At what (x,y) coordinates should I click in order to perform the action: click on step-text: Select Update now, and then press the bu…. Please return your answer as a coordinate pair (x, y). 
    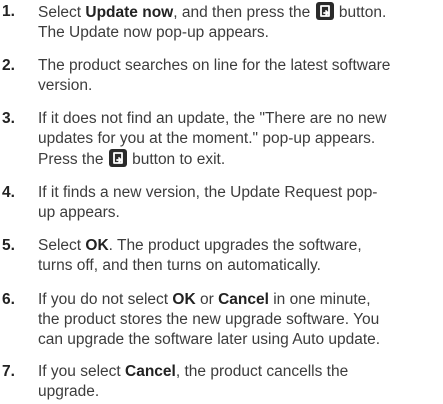
    Looking at the image, I should click on (240, 22).